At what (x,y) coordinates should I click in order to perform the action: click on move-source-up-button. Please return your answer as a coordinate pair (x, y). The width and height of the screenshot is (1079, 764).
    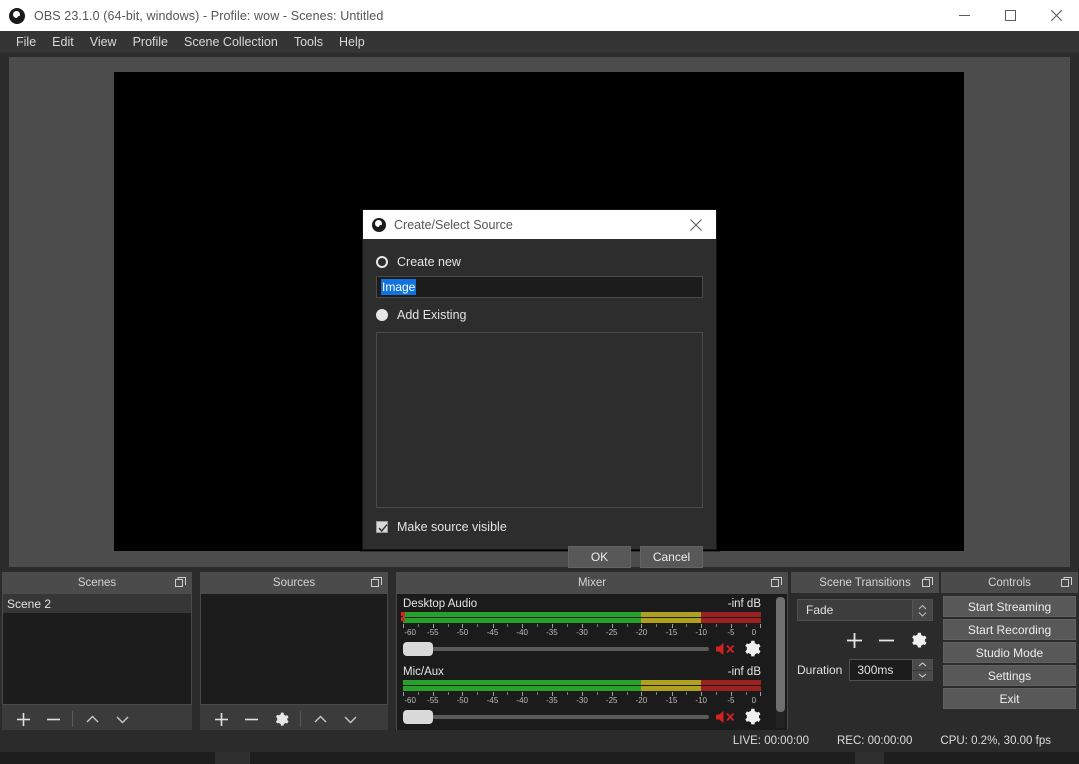
    Looking at the image, I should click on (320, 719).